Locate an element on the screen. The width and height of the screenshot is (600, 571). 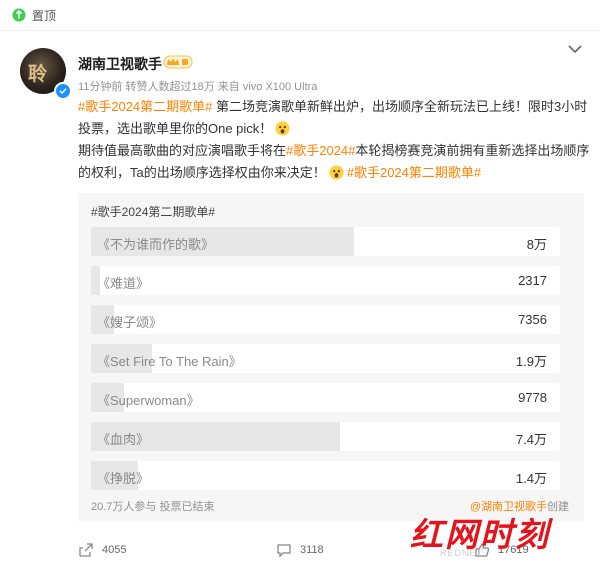
poll-option-count: 9778 is located at coordinates (532, 397).